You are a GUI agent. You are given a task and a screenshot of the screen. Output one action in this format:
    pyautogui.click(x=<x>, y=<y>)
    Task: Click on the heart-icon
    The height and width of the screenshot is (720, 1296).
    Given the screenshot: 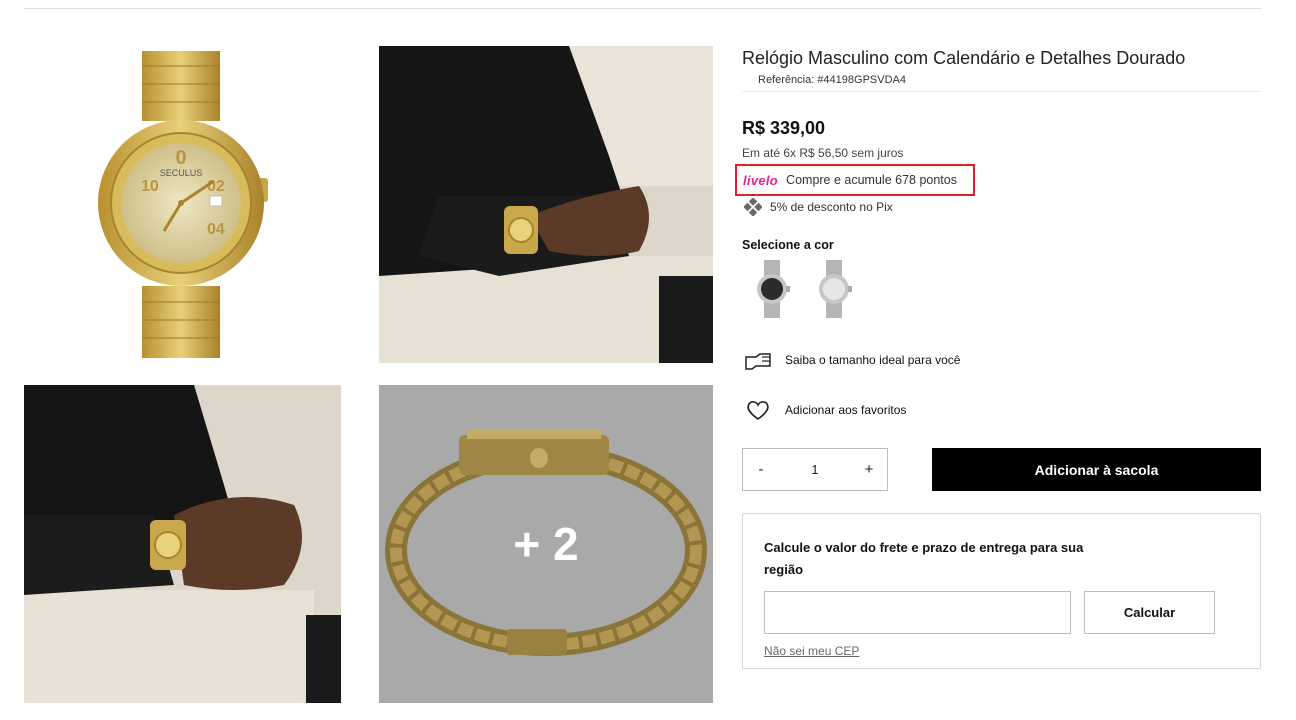 What is the action you would take?
    pyautogui.click(x=758, y=410)
    